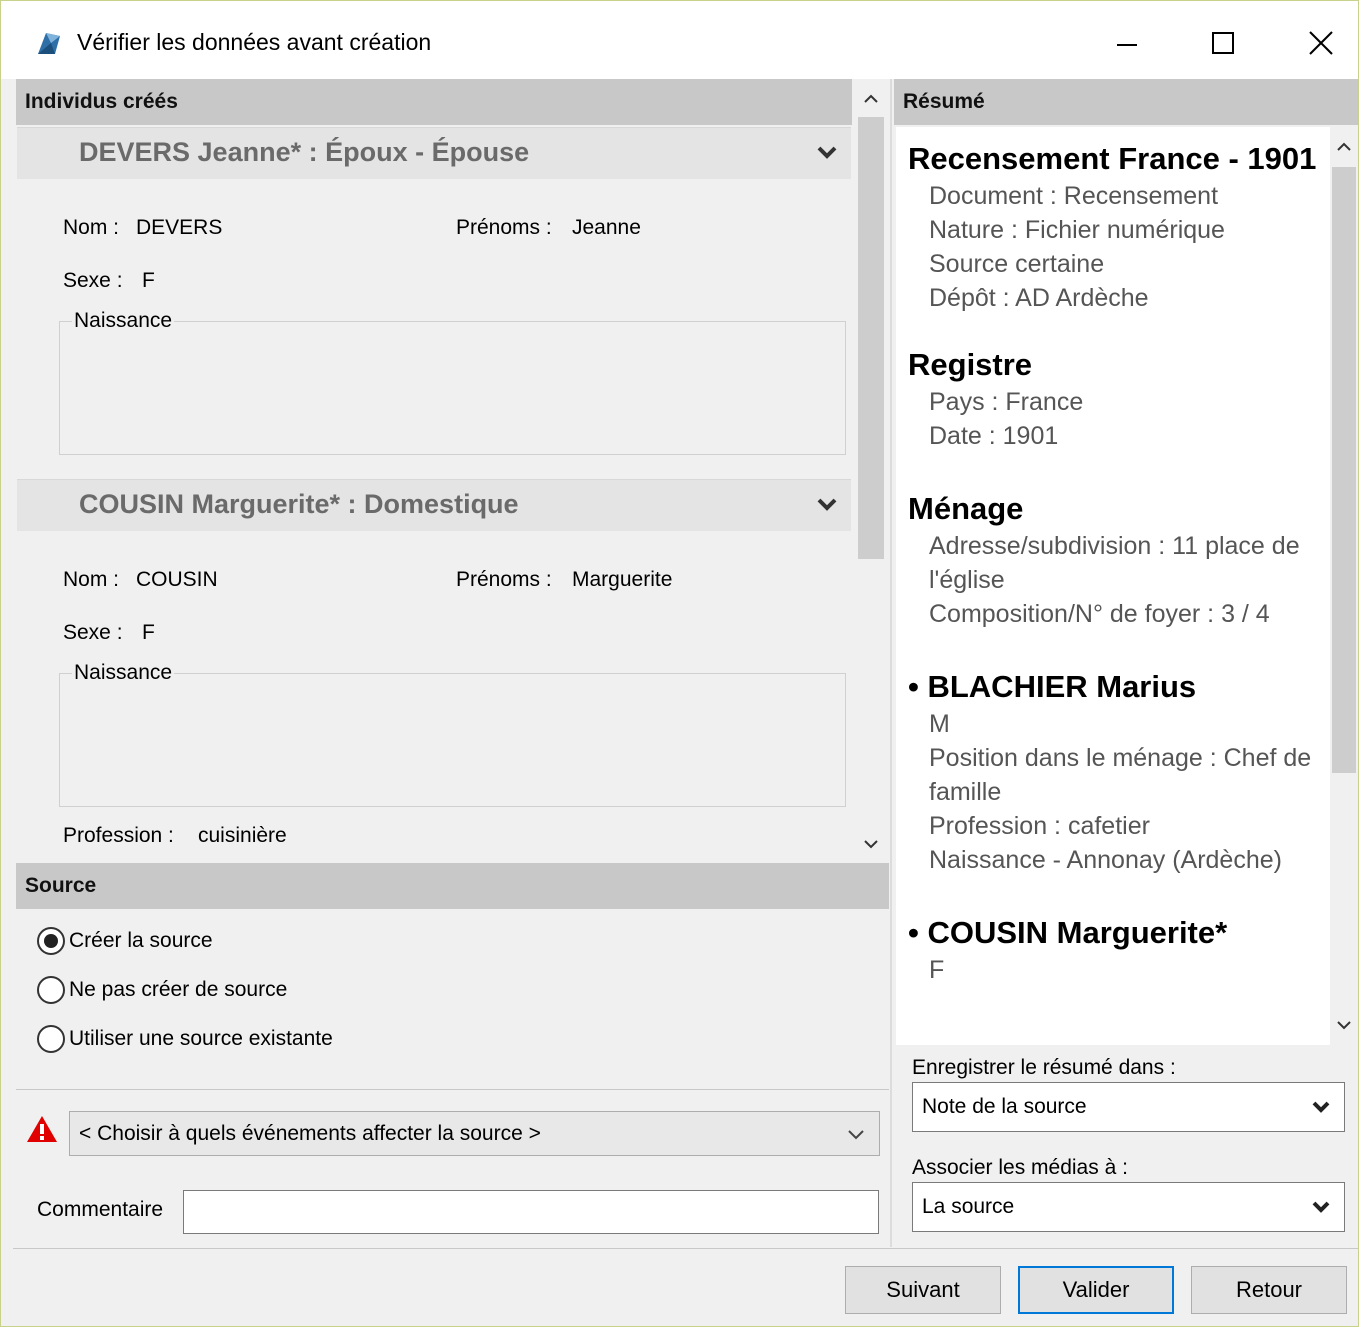 The width and height of the screenshot is (1359, 1327). I want to click on maximize-icon, so click(1223, 43).